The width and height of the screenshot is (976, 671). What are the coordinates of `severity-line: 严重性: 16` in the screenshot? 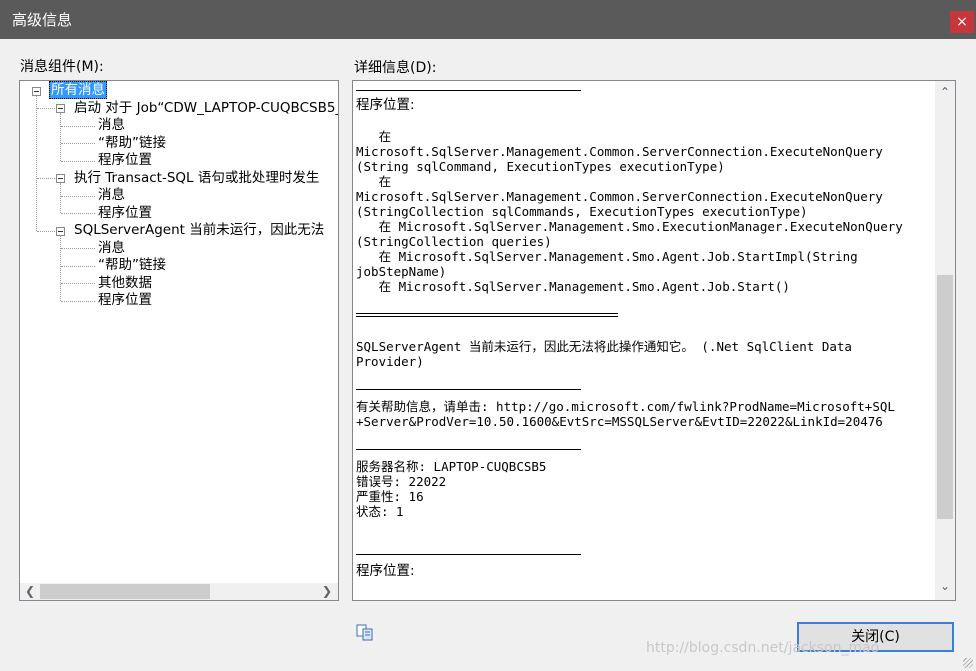 It's located at (390, 496).